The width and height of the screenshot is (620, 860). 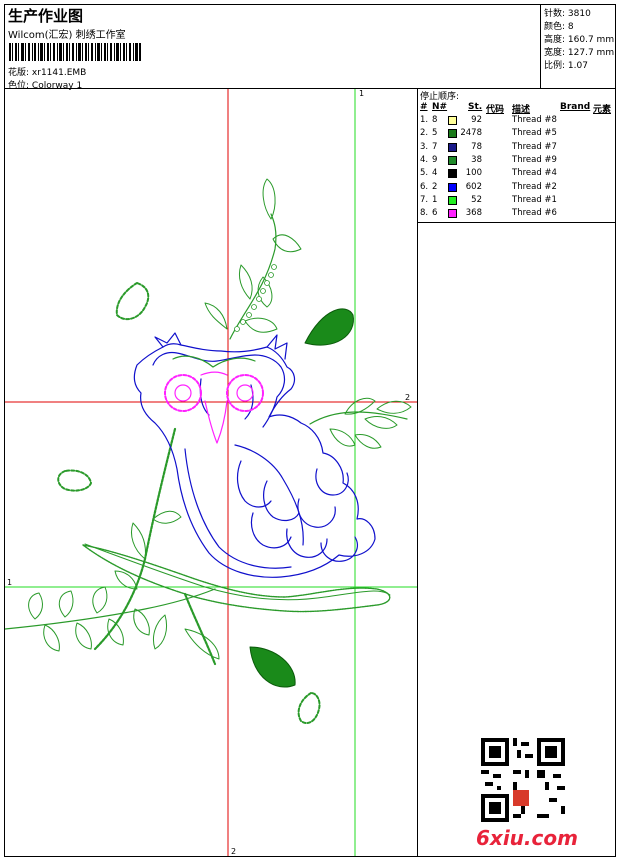 I want to click on row-needle: 4, so click(x=435, y=173).